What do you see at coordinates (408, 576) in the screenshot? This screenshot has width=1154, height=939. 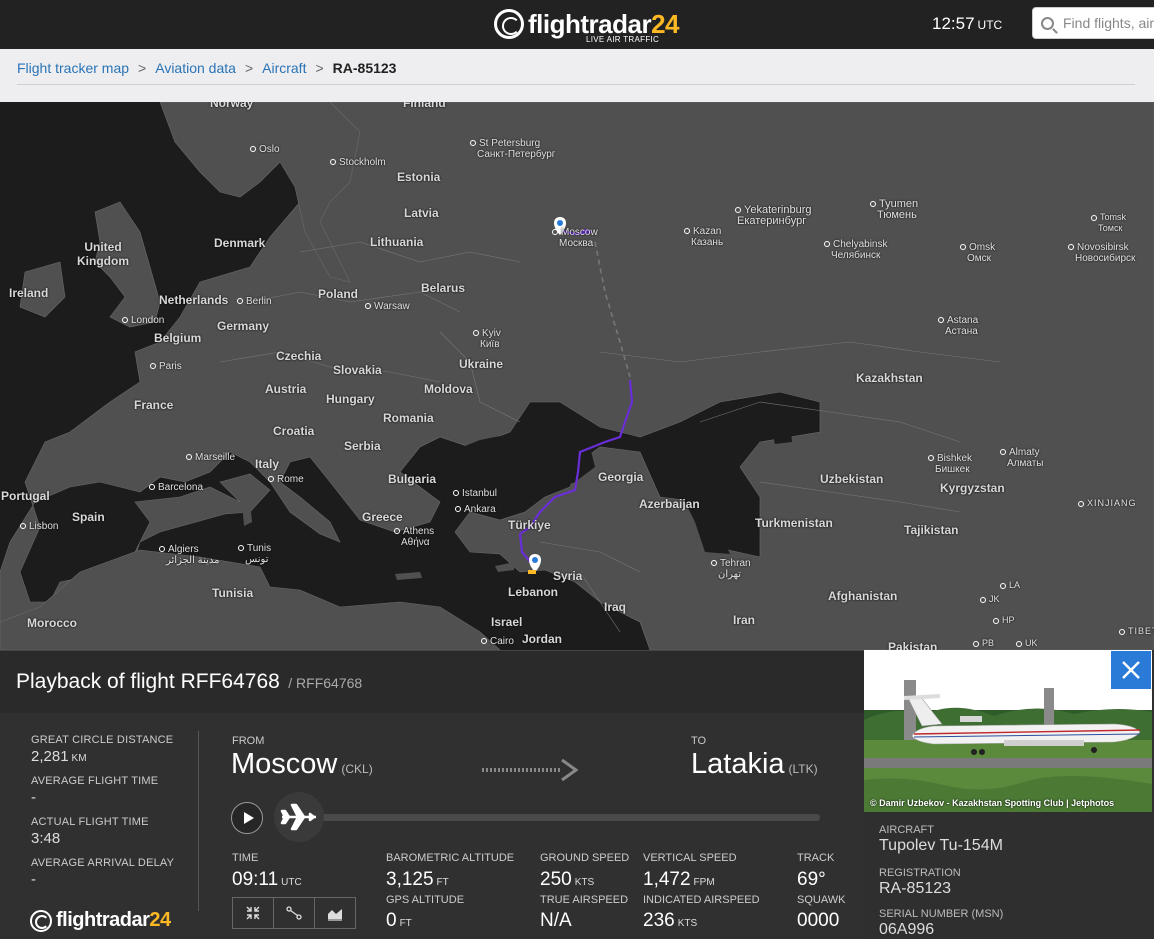 I see `land-crete` at bounding box center [408, 576].